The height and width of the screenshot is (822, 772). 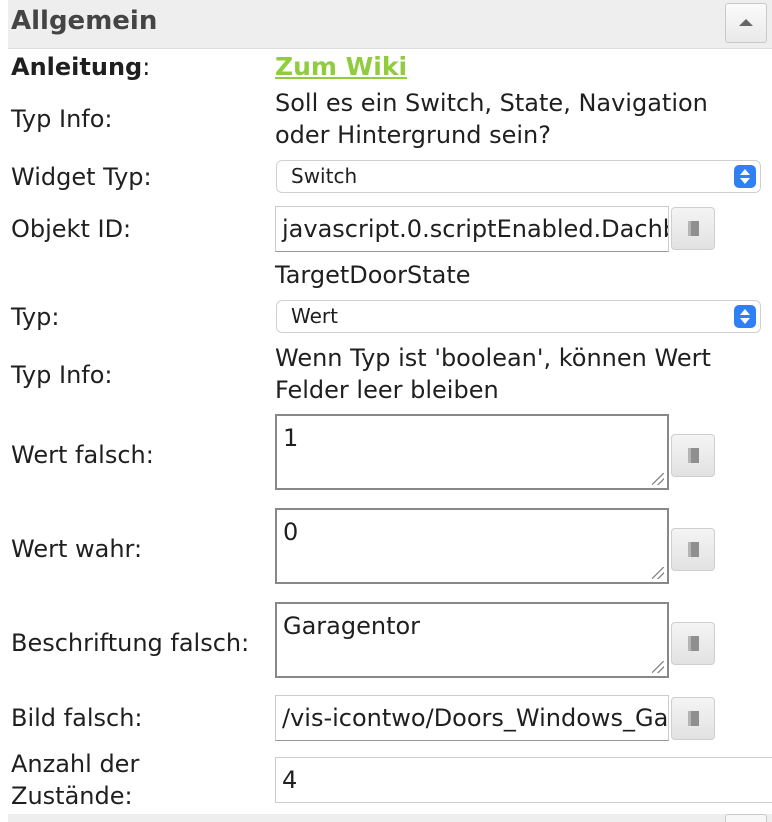 I want to click on collapse-button, so click(x=746, y=23).